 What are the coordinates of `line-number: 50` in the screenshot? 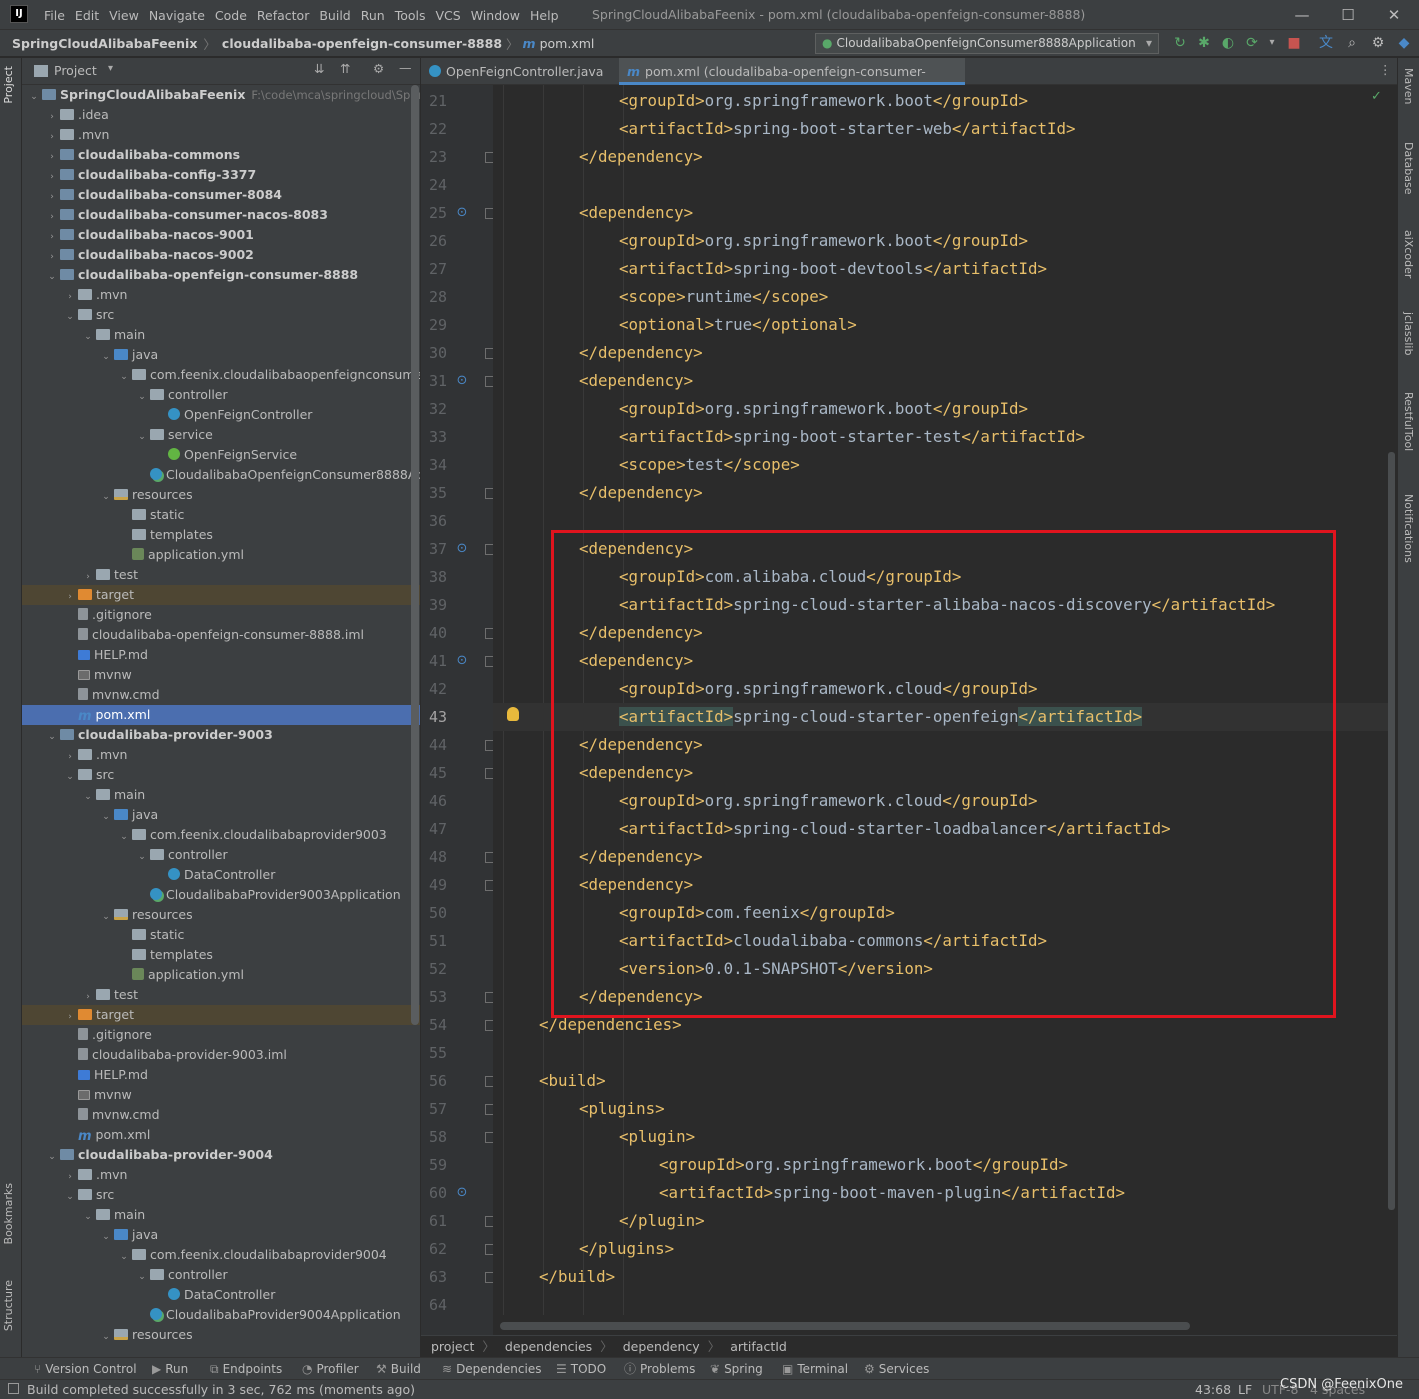 It's located at (434, 913).